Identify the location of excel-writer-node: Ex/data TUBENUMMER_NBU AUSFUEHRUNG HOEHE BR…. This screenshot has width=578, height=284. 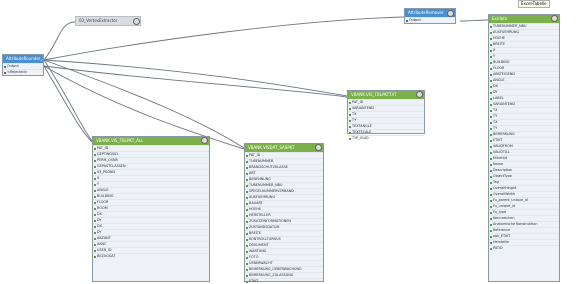
(524, 148).